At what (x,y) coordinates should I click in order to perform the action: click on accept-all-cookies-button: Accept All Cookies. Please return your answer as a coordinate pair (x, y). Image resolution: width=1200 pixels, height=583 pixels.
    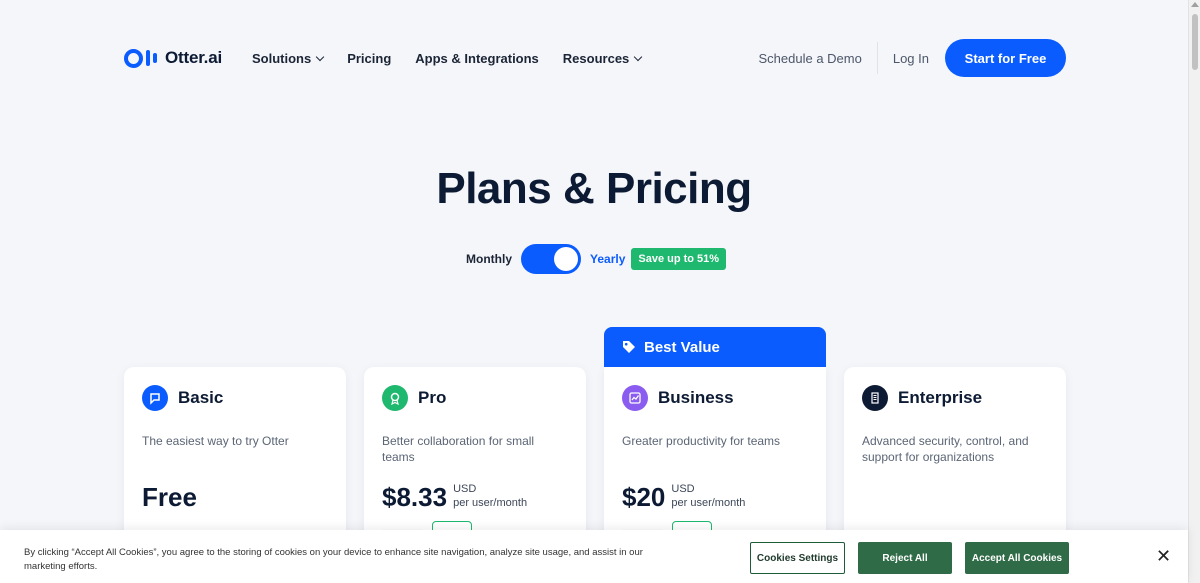
    Looking at the image, I should click on (1017, 558).